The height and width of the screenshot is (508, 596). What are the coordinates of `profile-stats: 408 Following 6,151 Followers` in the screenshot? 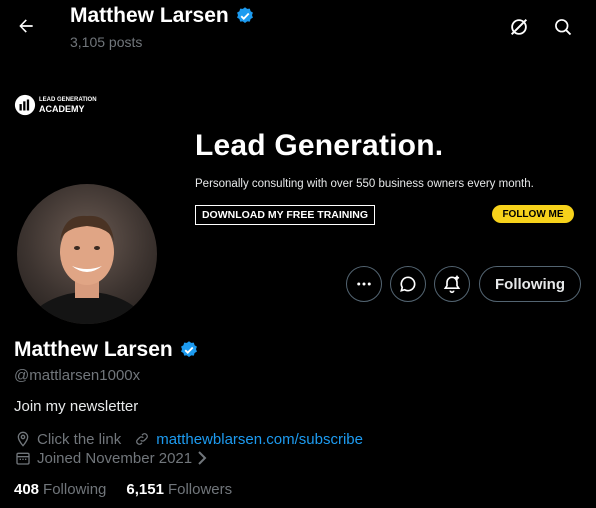 It's located at (123, 489).